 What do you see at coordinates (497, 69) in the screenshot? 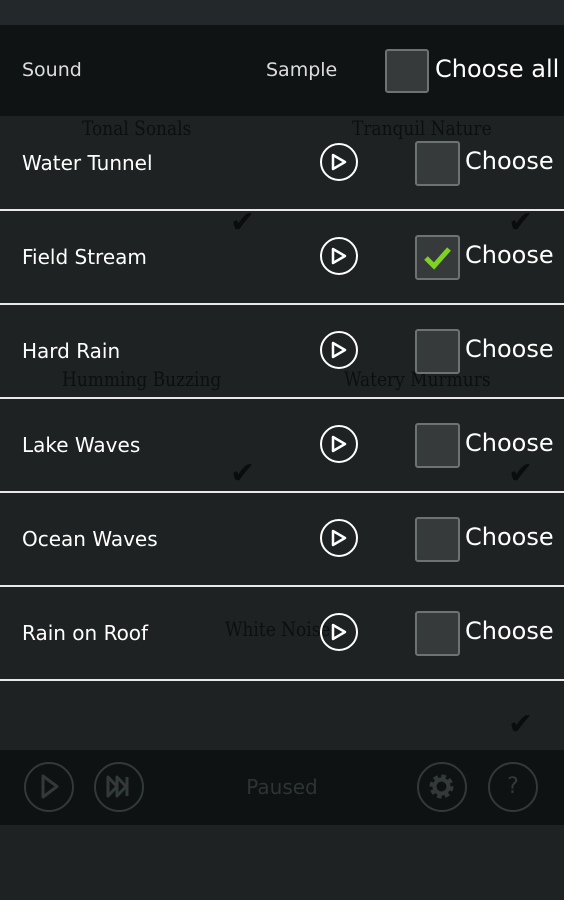
I see `choose-all-label: Choose all` at bounding box center [497, 69].